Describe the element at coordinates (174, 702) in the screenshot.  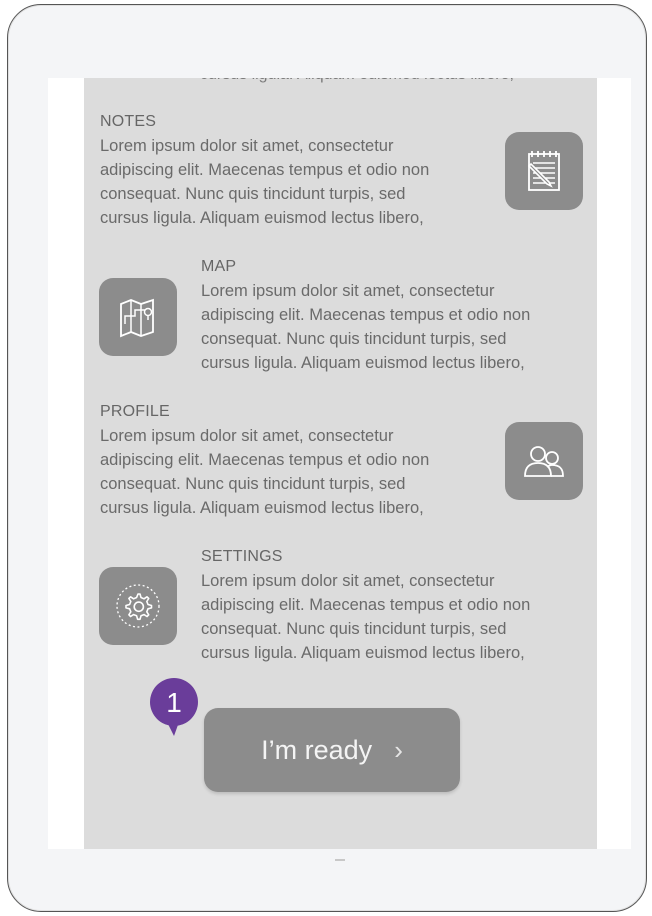
I see `step-number: 1` at that location.